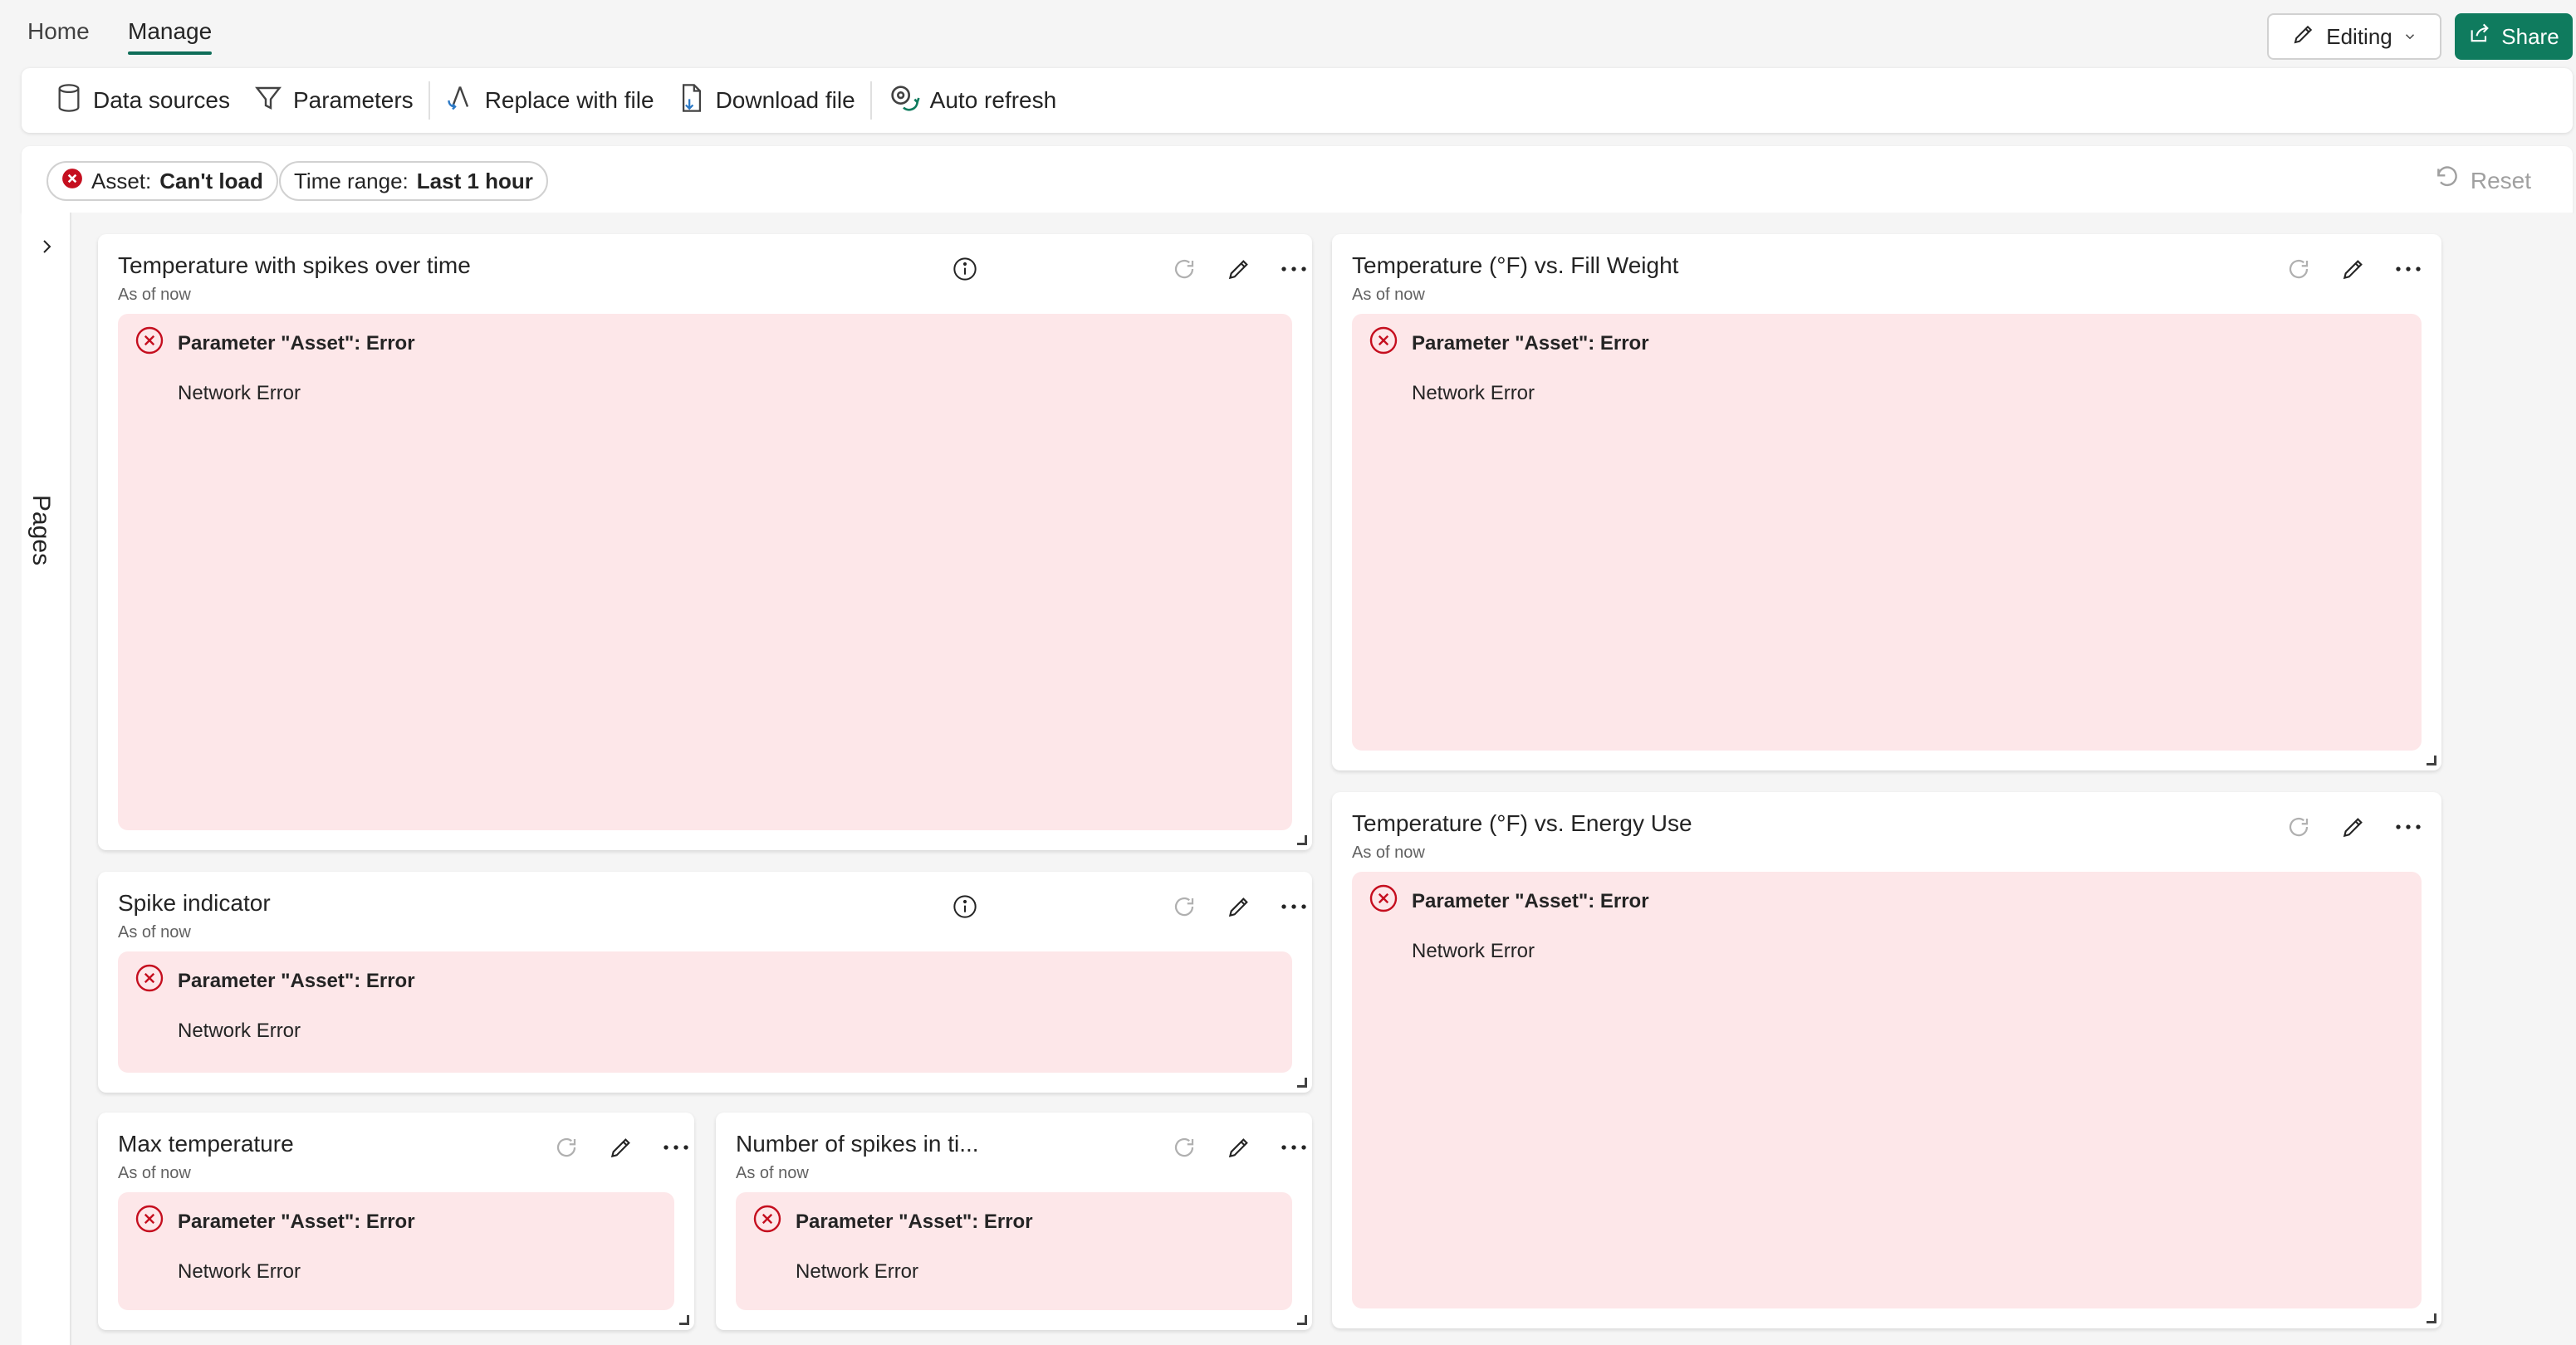 This screenshot has width=2576, height=1345. I want to click on share-button: Share, so click(2514, 37).